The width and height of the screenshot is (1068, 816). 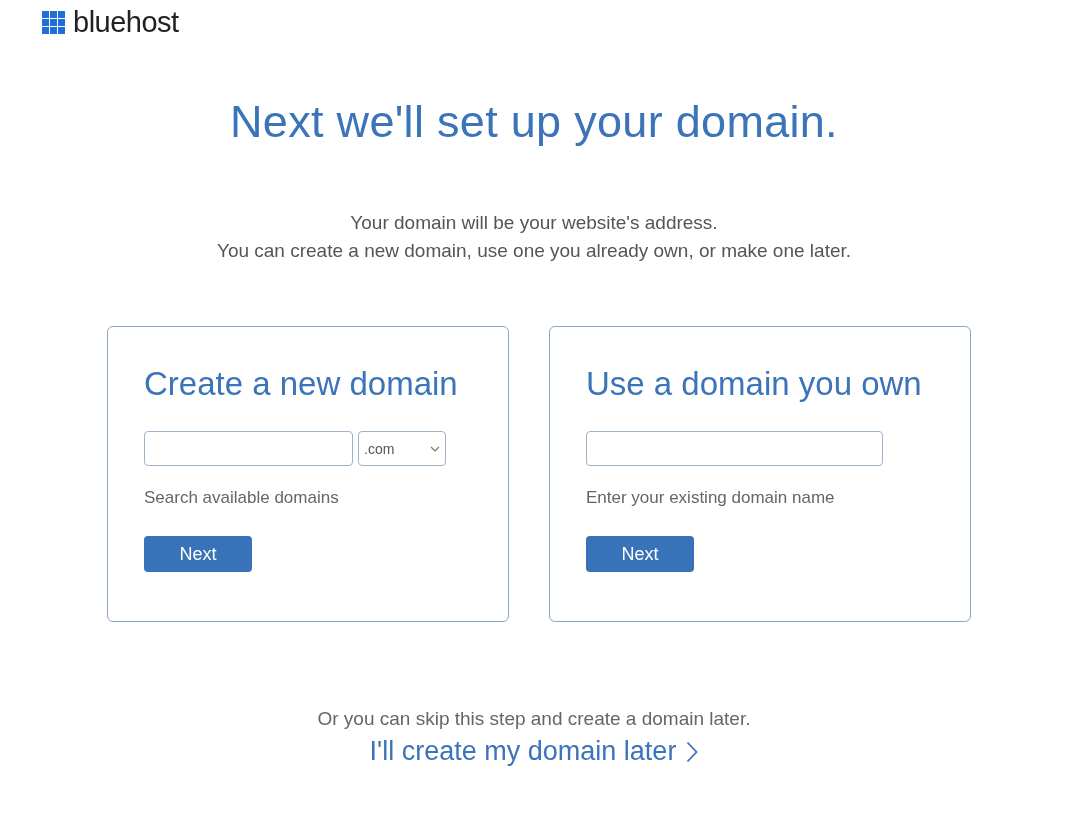 What do you see at coordinates (435, 448) in the screenshot?
I see `chevron-down-icon` at bounding box center [435, 448].